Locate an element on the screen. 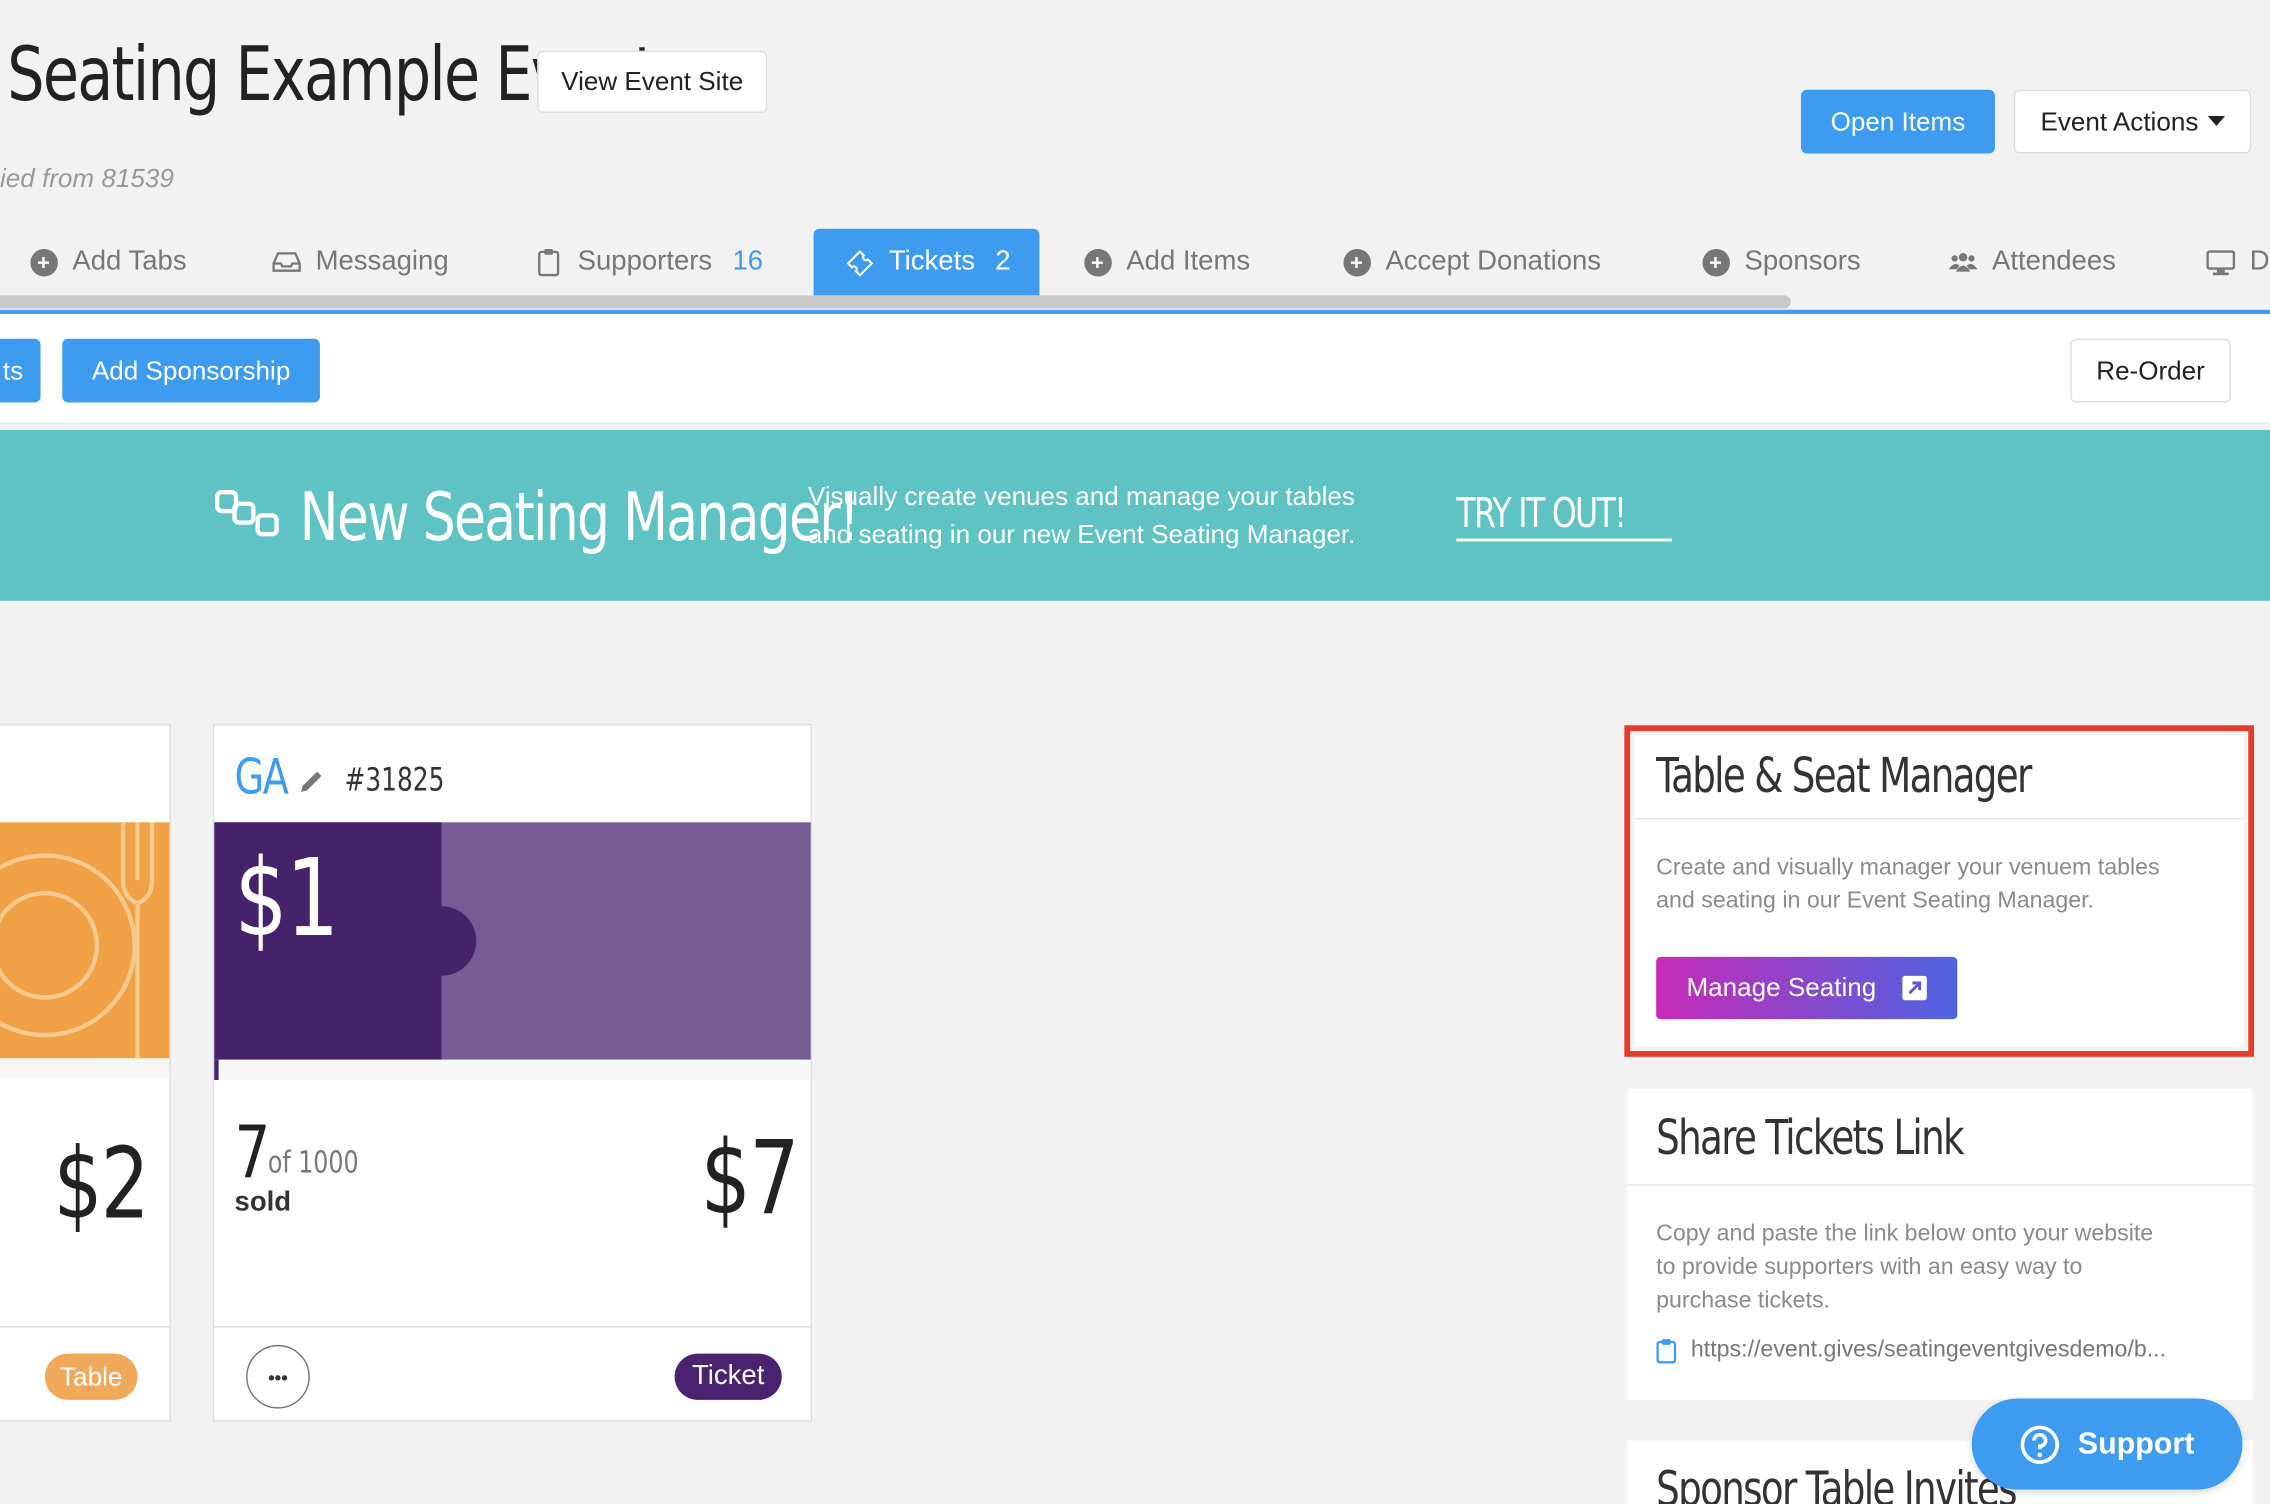 This screenshot has width=2270, height=1504. ticket-image: $1 is located at coordinates (512, 941).